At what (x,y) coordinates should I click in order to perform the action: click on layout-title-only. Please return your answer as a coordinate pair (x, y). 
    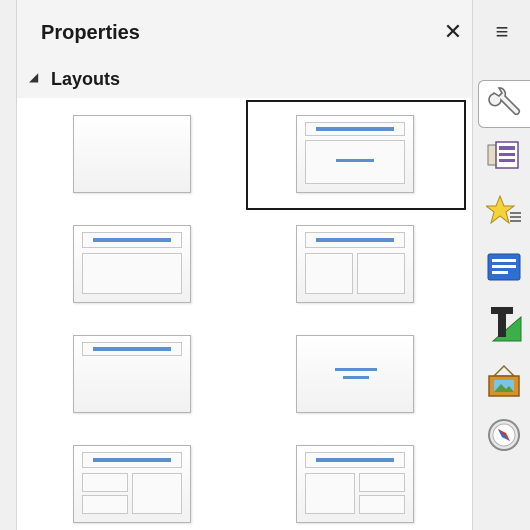
    Looking at the image, I should click on (132, 374).